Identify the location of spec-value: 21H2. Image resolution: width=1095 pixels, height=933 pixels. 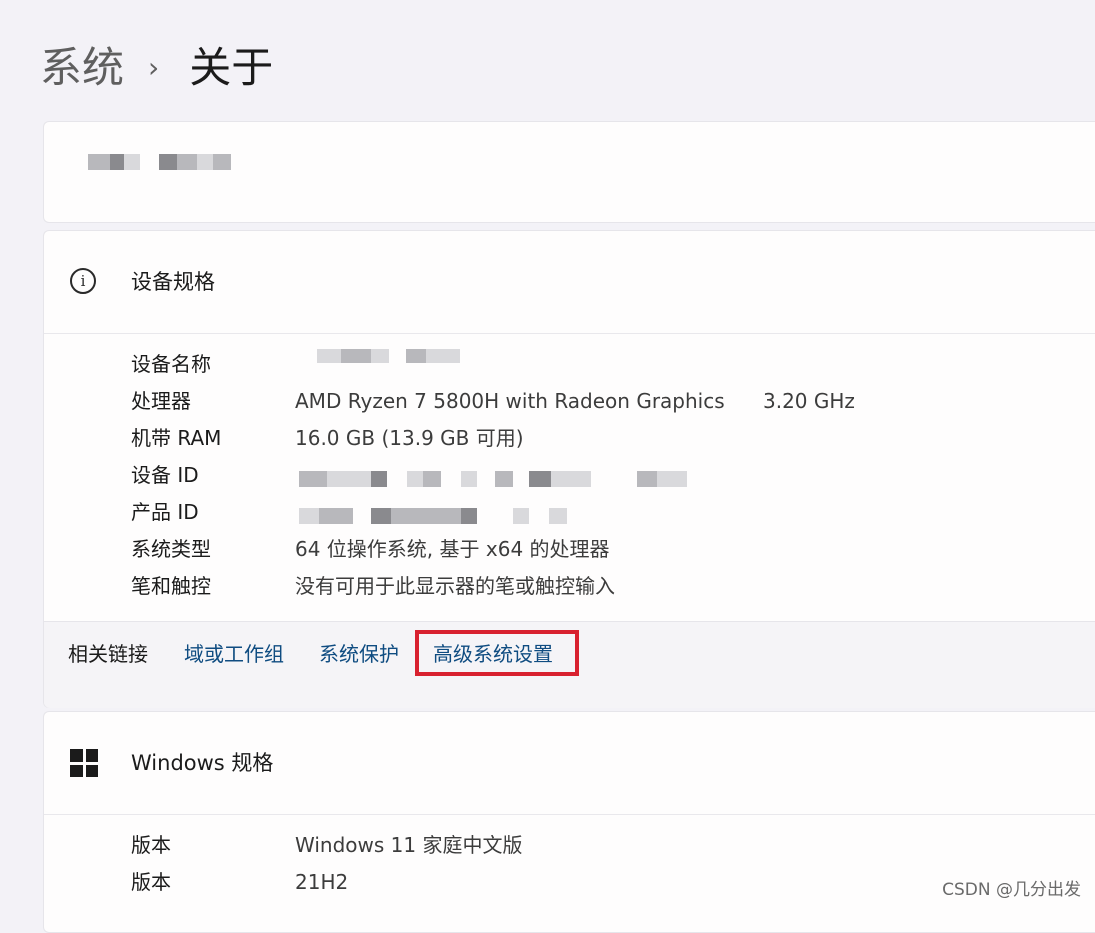
(322, 882).